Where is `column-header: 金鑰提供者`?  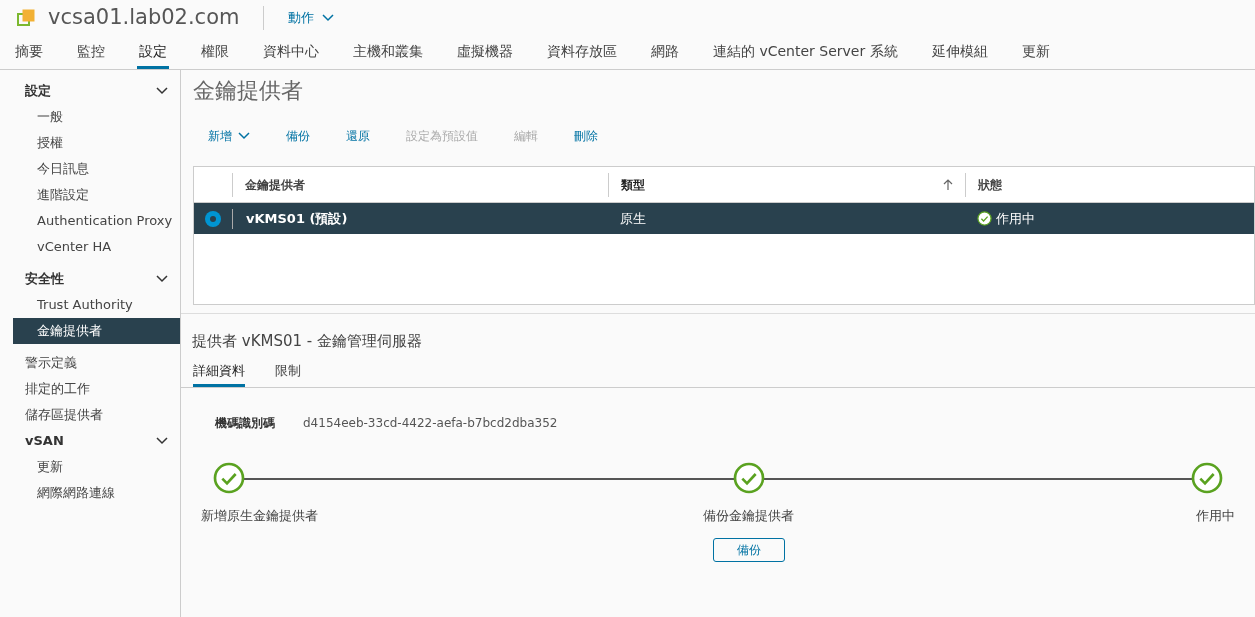
column-header: 金鑰提供者 is located at coordinates (275, 184).